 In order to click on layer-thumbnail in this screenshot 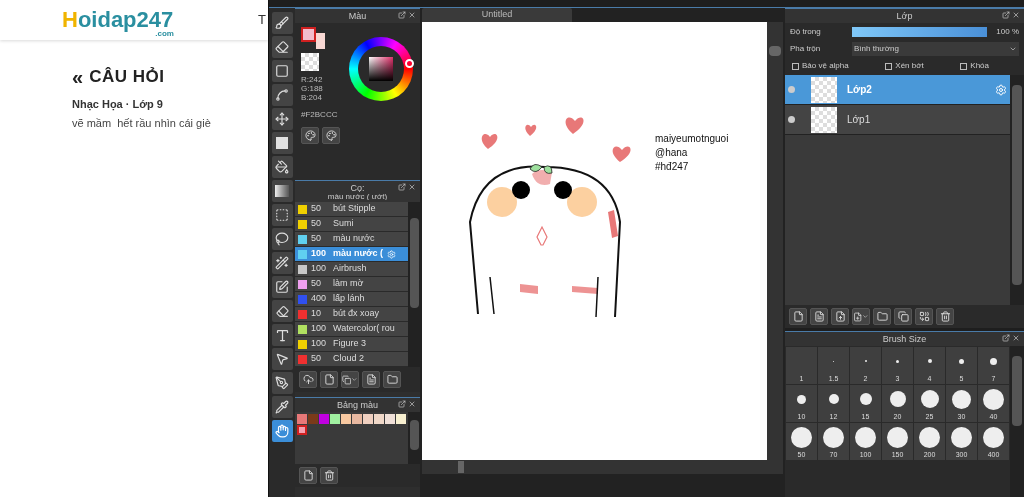, I will do `click(824, 119)`.